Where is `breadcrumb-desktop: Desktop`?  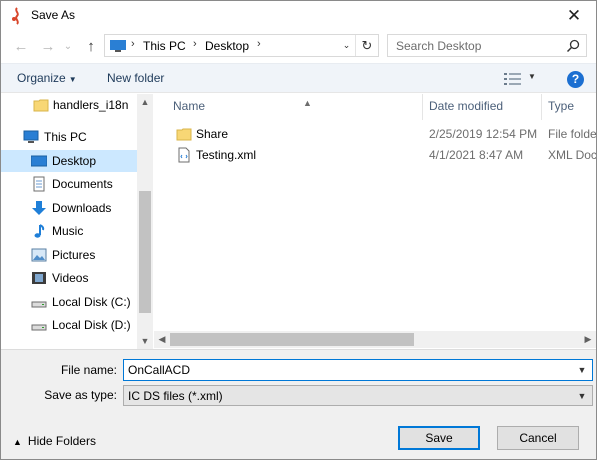
breadcrumb-desktop: Desktop is located at coordinates (227, 46).